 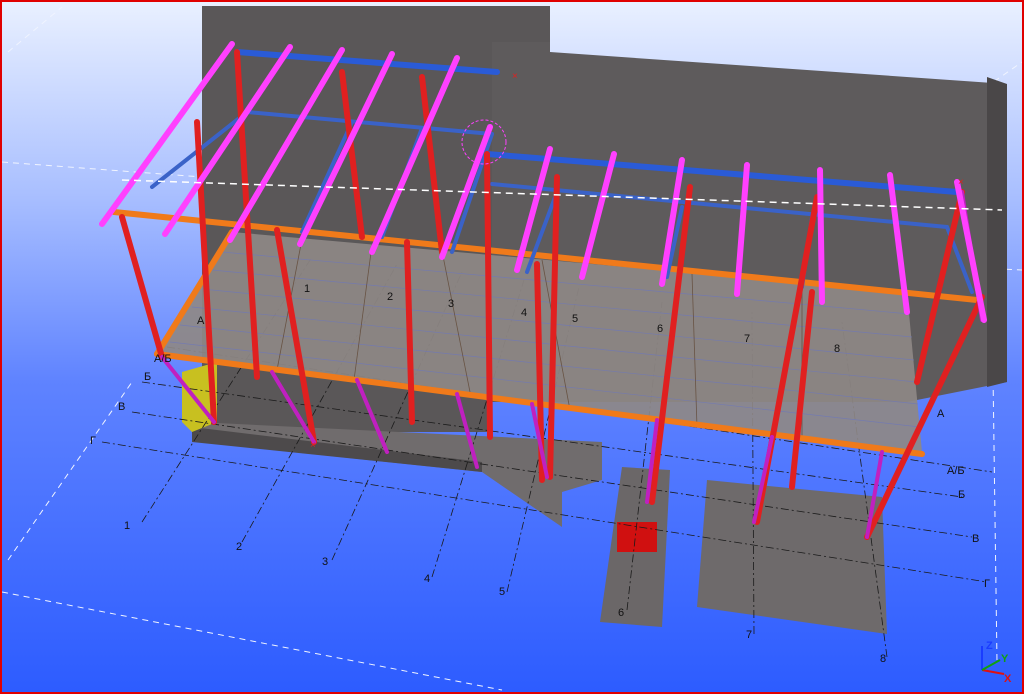 What do you see at coordinates (747, 339) in the screenshot?
I see `grid-label-7-slab: 7` at bounding box center [747, 339].